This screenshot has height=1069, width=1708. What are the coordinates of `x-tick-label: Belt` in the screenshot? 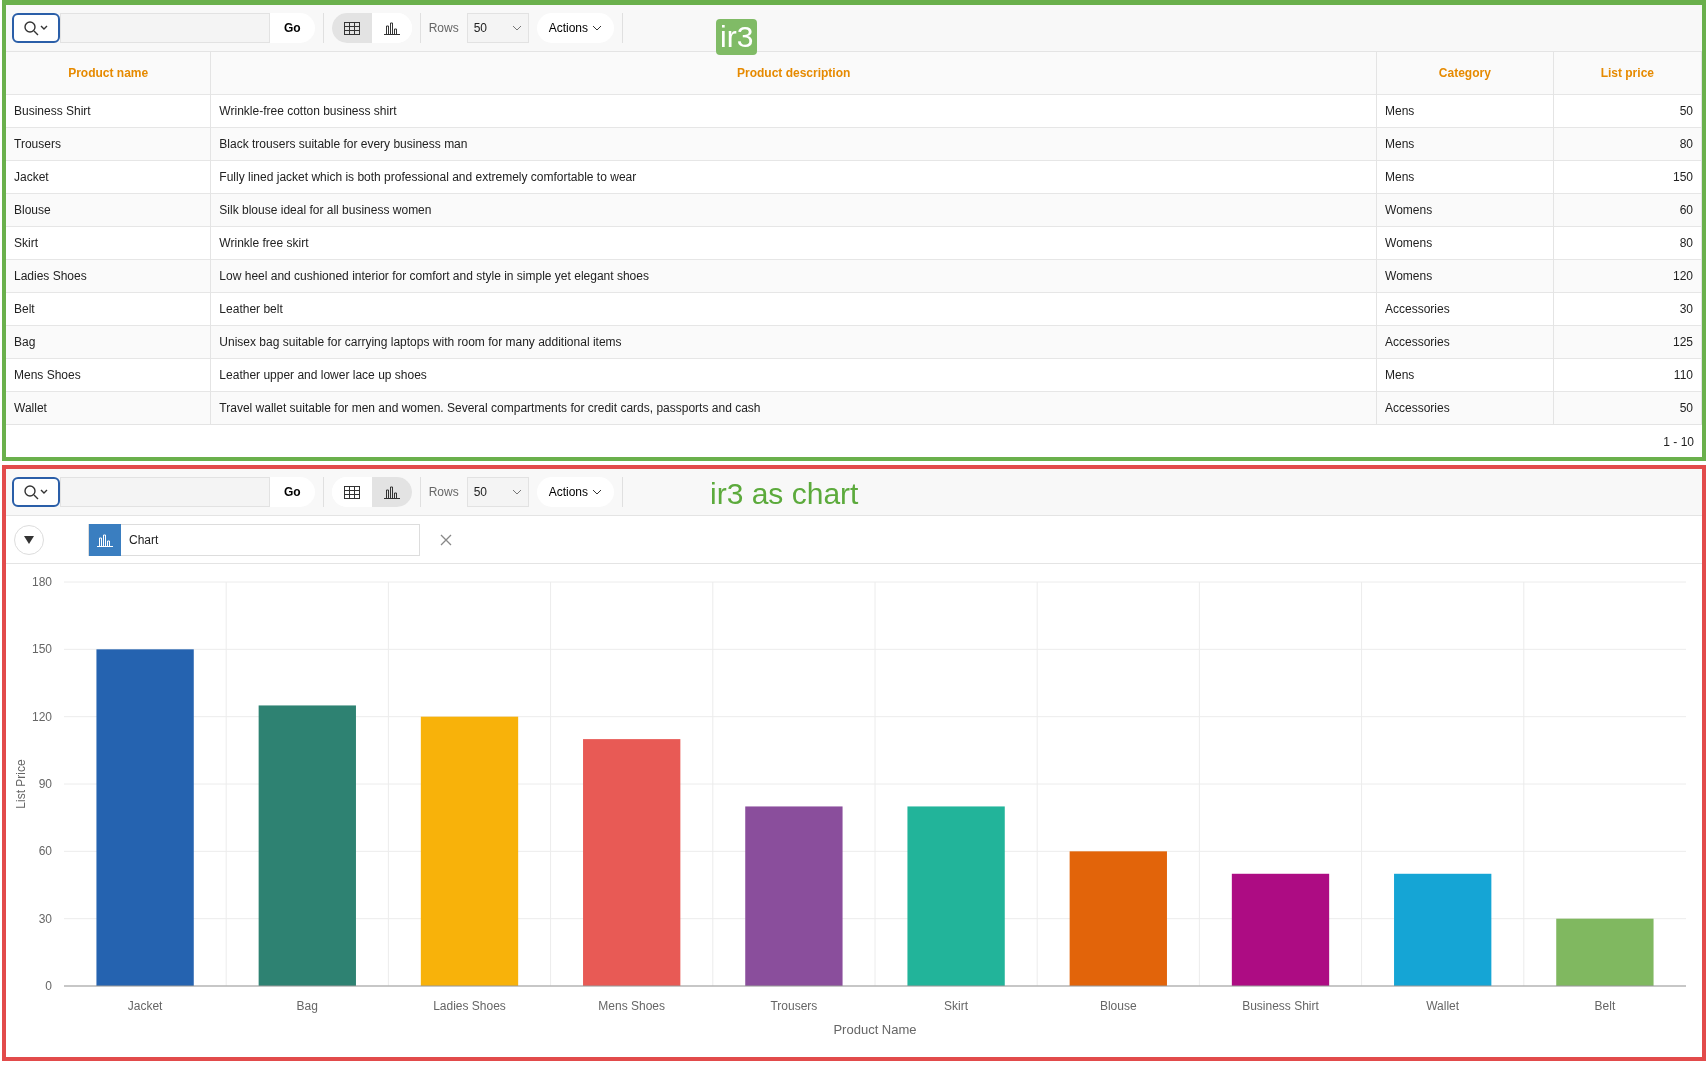 It's located at (1605, 1006).